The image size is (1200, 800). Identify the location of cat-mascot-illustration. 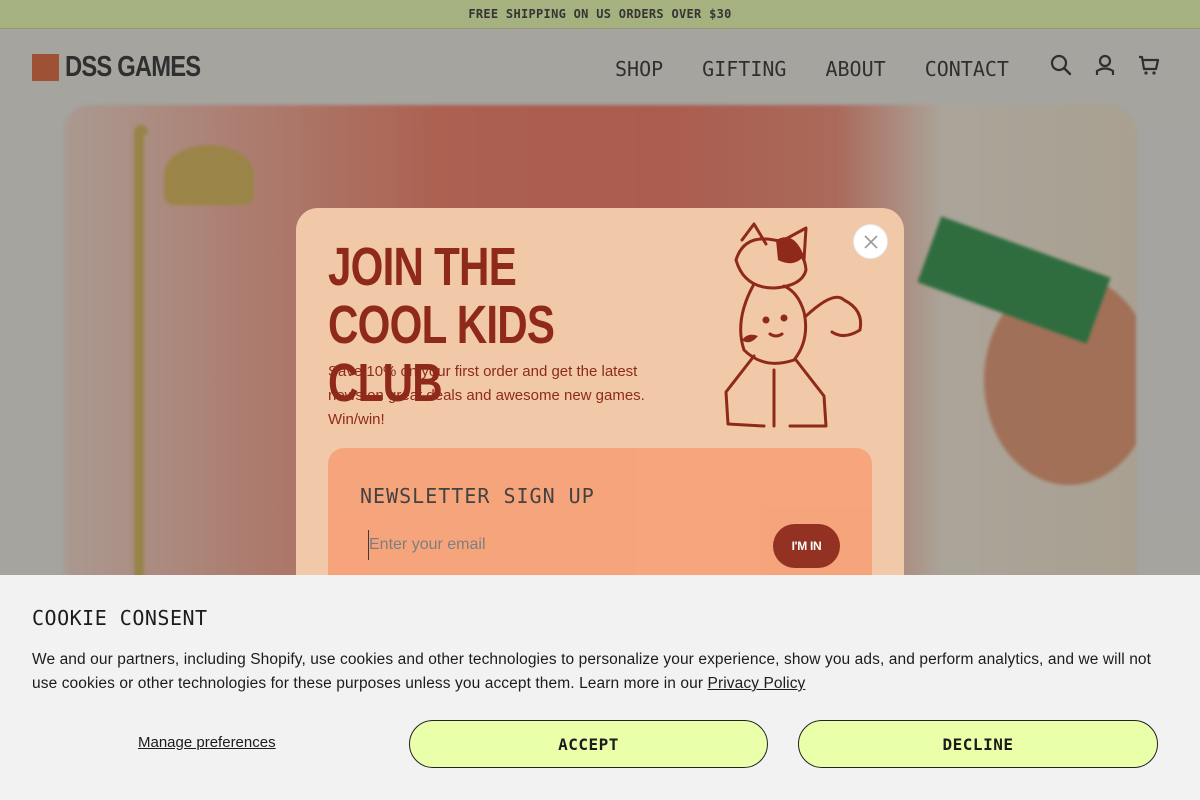
(793, 325).